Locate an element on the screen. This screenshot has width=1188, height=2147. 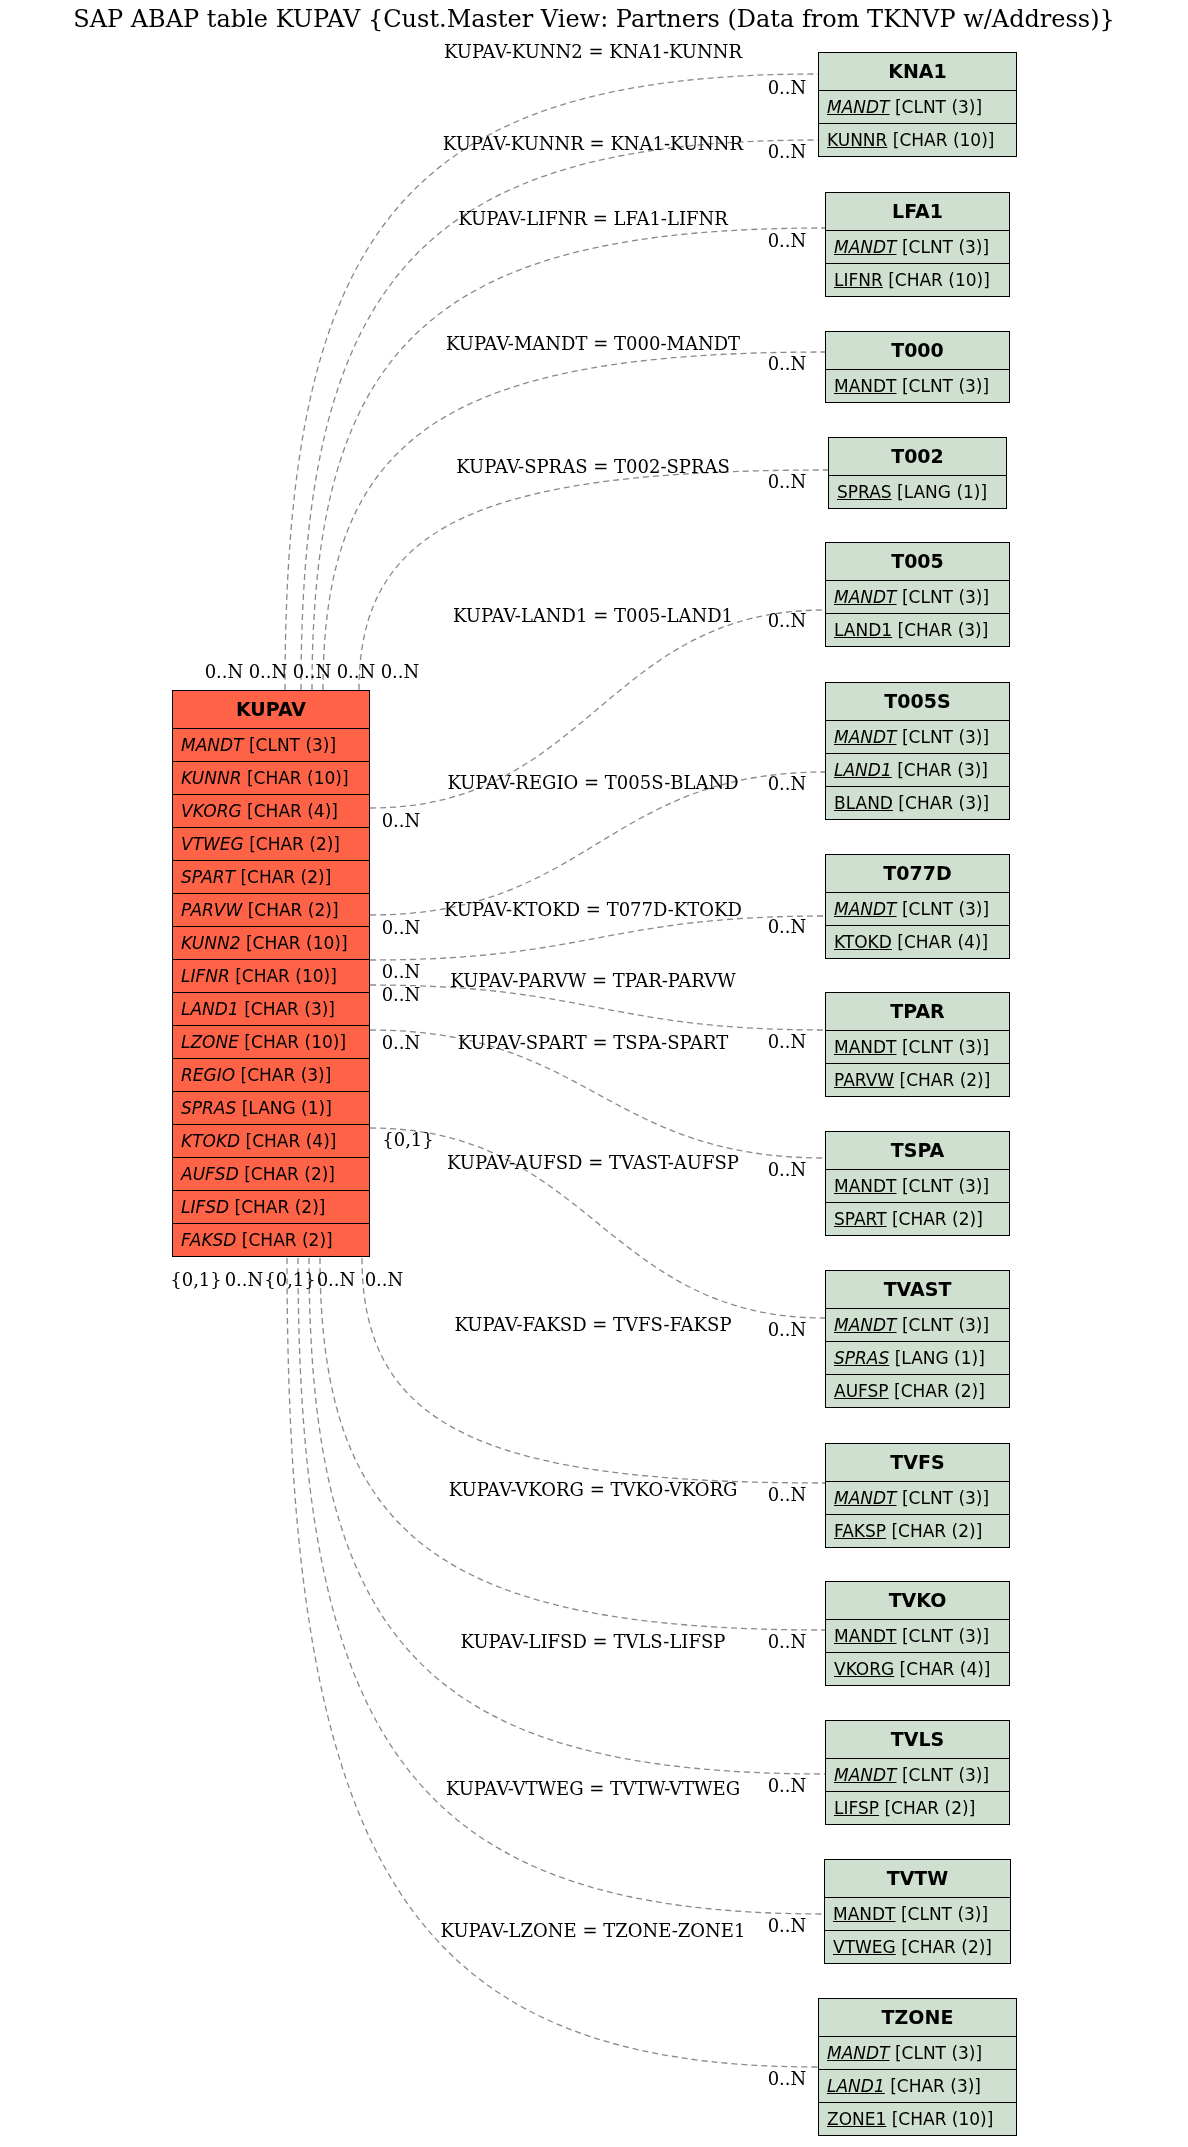
relation-label: KUPAV-VKORG = TVKO-VKORG is located at coordinates (593, 1490).